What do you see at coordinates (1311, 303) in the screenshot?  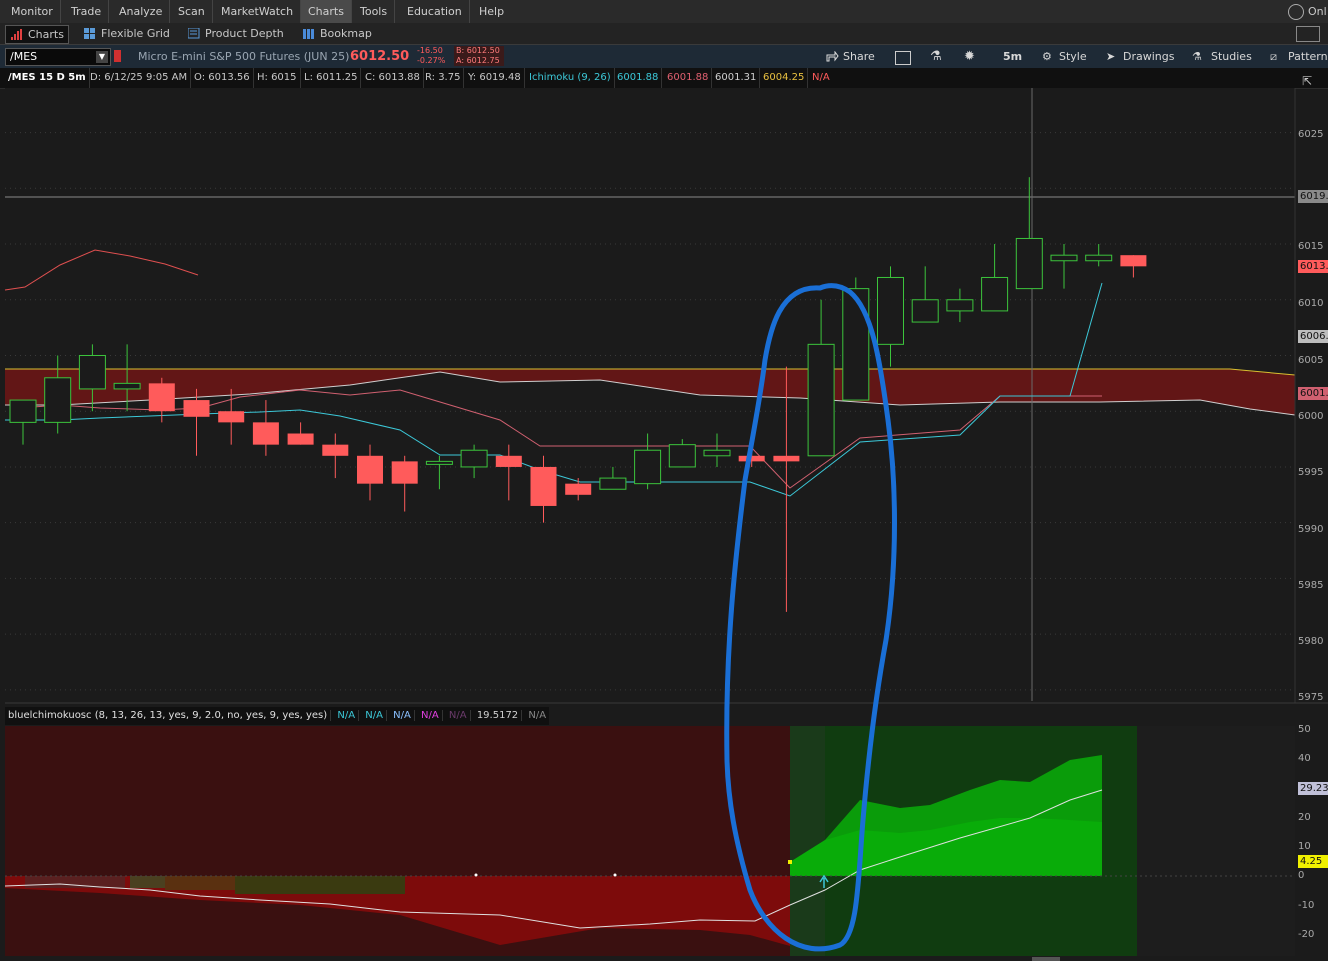 I see `price-tick-6010: 6010` at bounding box center [1311, 303].